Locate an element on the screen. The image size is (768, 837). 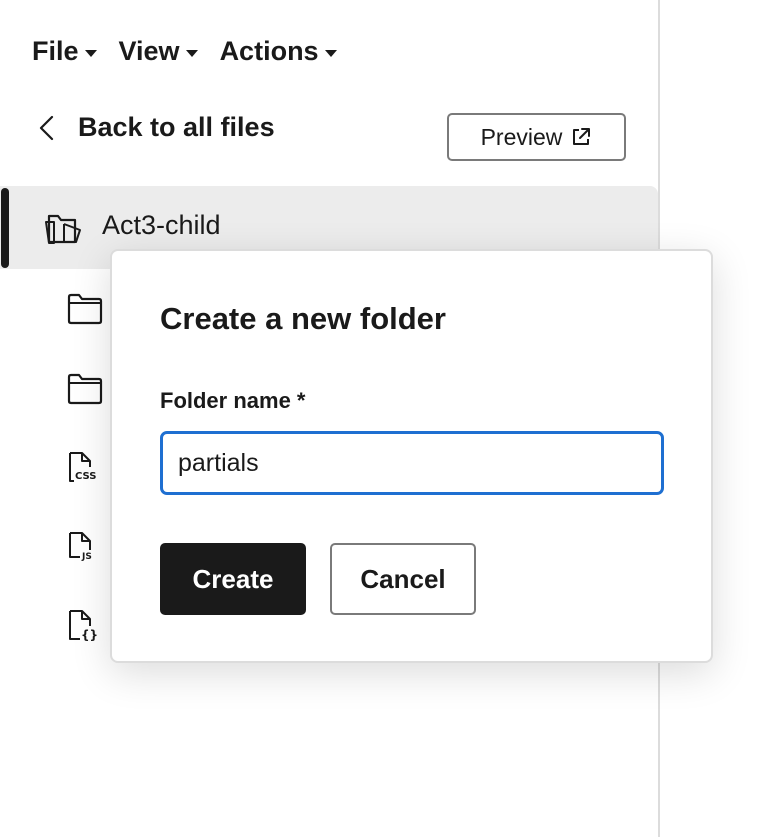
external-link-icon is located at coordinates (582, 136).